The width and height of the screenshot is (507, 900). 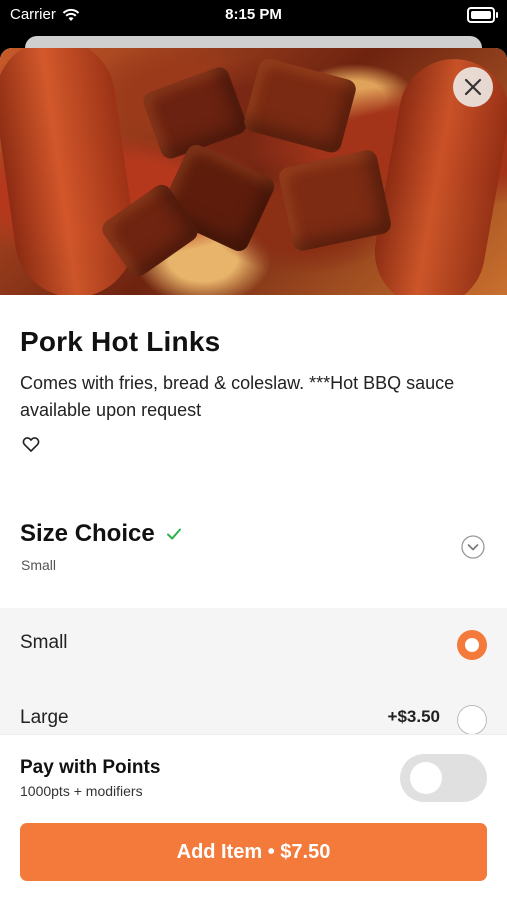 I want to click on option-price: +$3.50, so click(x=413, y=716).